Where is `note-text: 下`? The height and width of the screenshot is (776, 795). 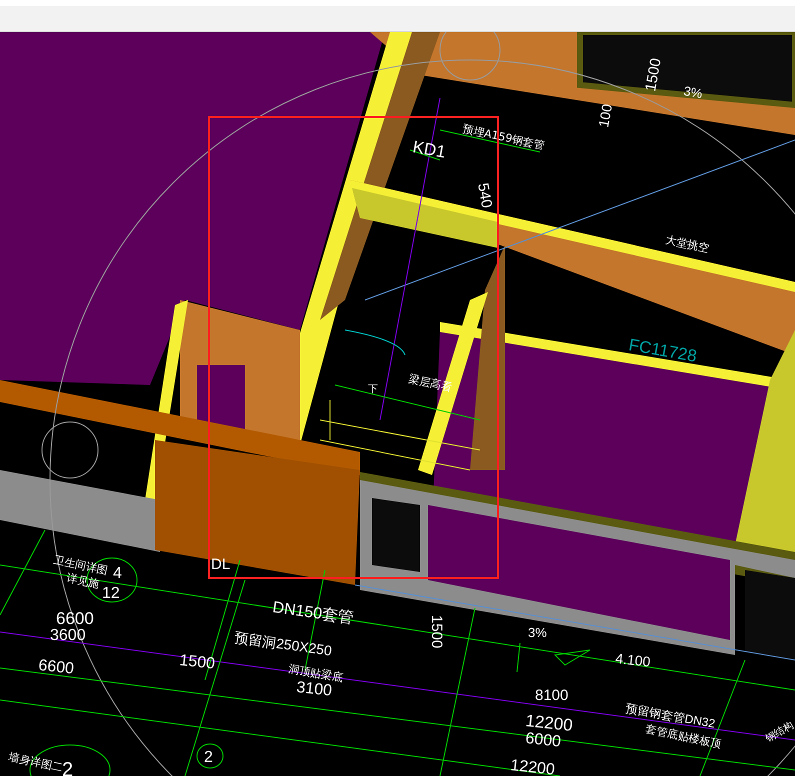 note-text: 下 is located at coordinates (373, 389).